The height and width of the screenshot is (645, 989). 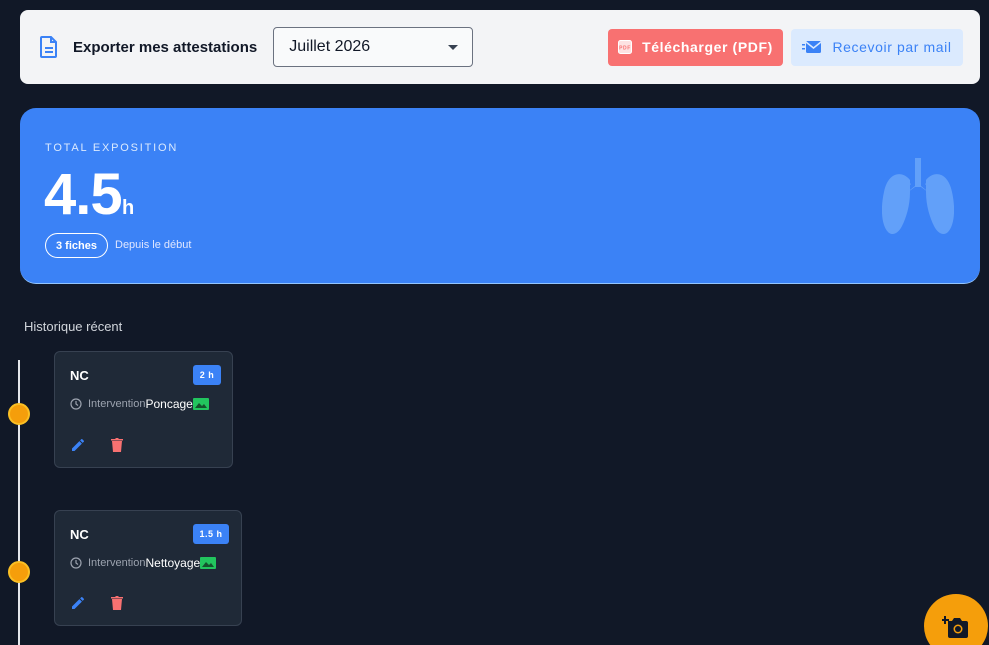 I want to click on receive-mail-label: Recevoir par mail, so click(x=892, y=47).